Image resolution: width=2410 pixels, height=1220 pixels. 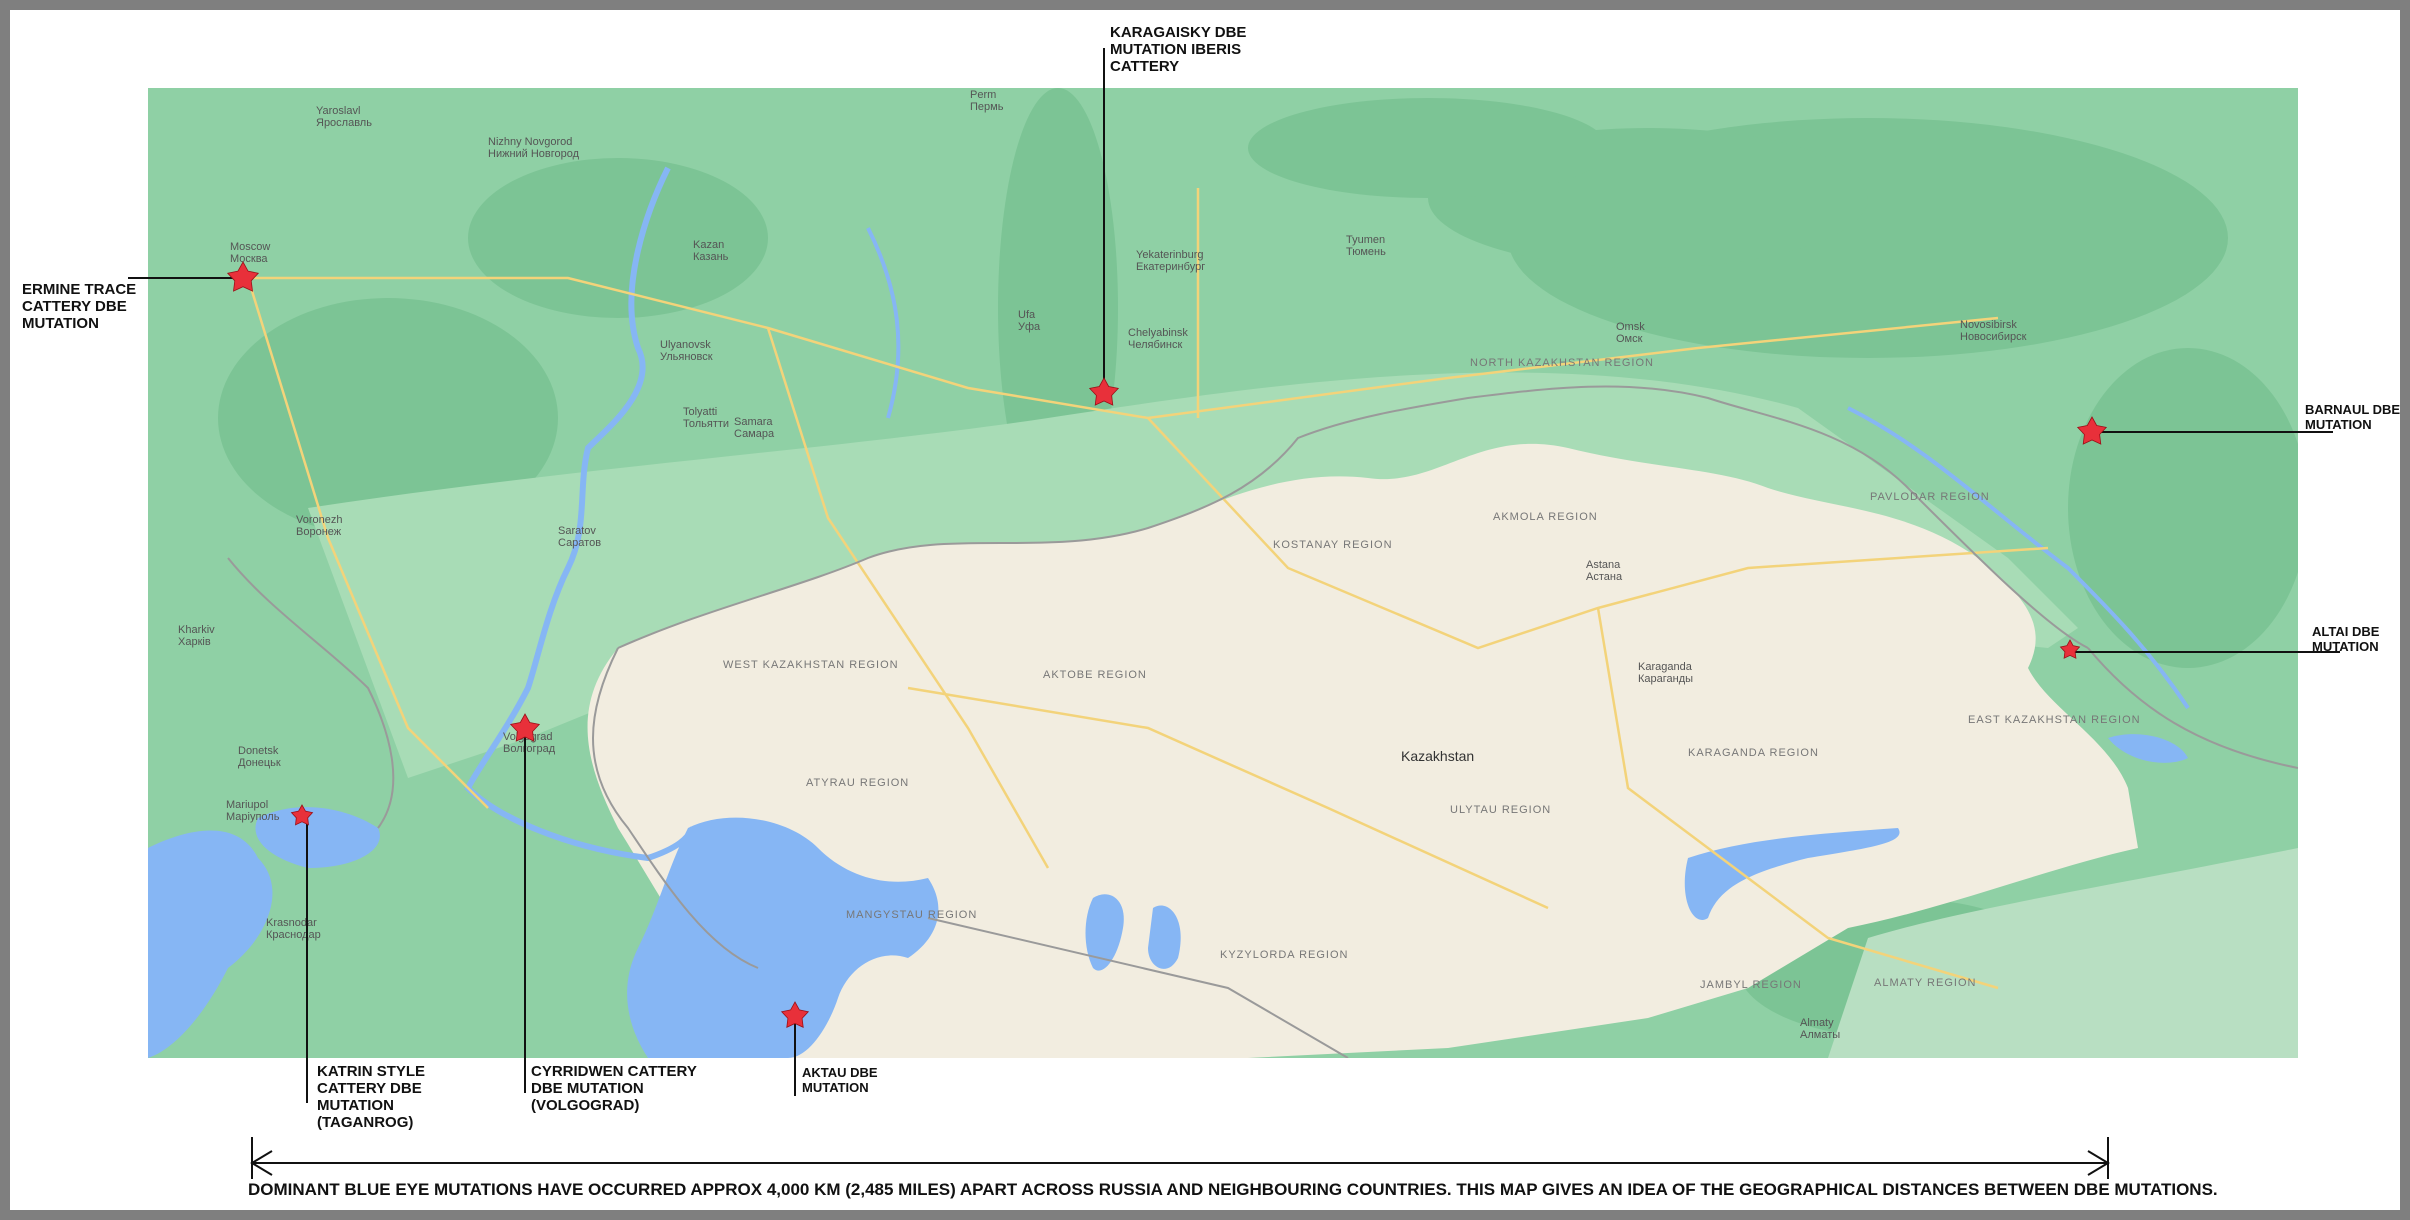 I want to click on city-perm-local: Пермь, so click(x=987, y=107).